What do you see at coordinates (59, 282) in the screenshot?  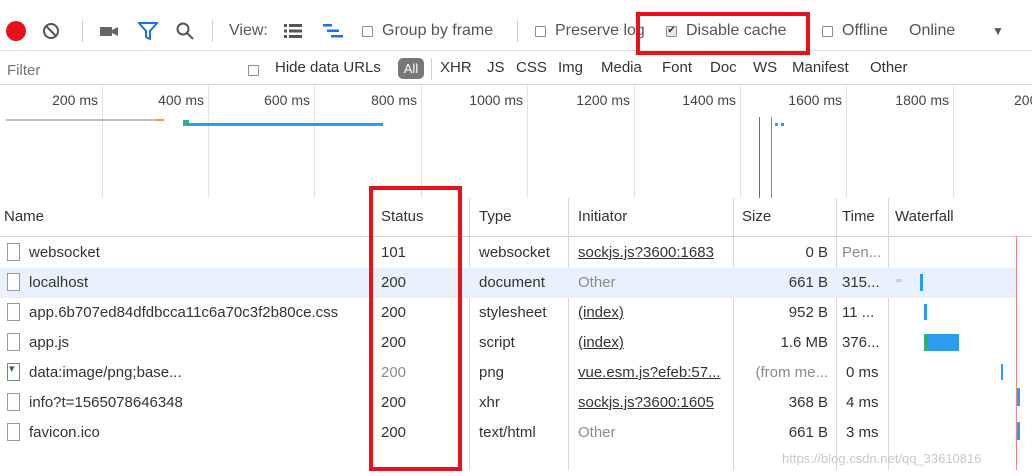 I see `request-name: localhost` at bounding box center [59, 282].